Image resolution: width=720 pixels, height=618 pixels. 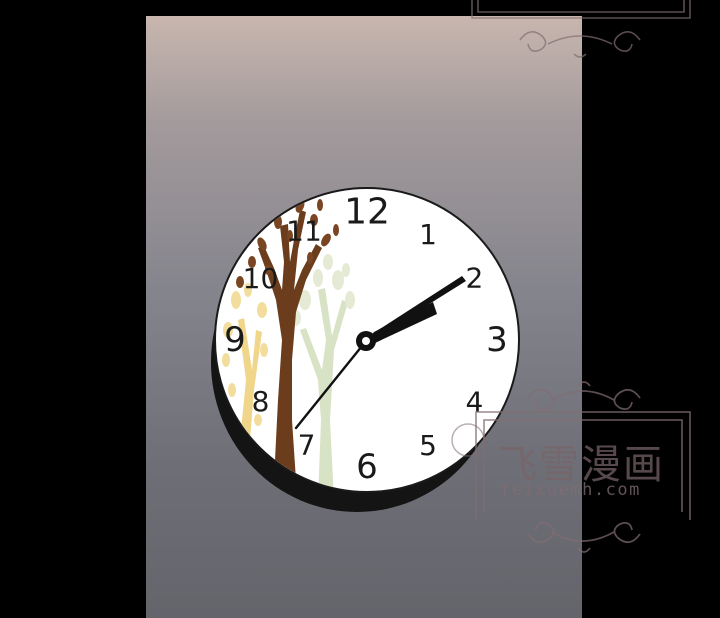 I want to click on numeral-8: 8, so click(x=261, y=401).